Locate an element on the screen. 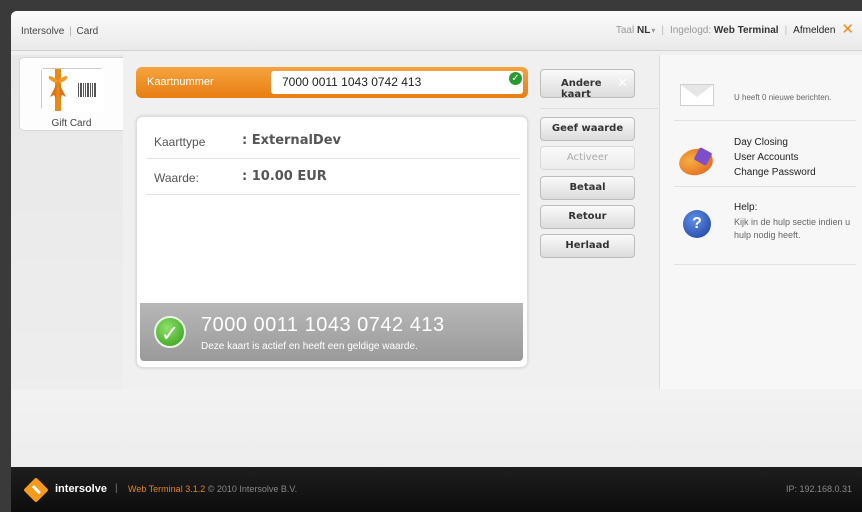  logged-in-label: Ingelogd: is located at coordinates (690, 30).